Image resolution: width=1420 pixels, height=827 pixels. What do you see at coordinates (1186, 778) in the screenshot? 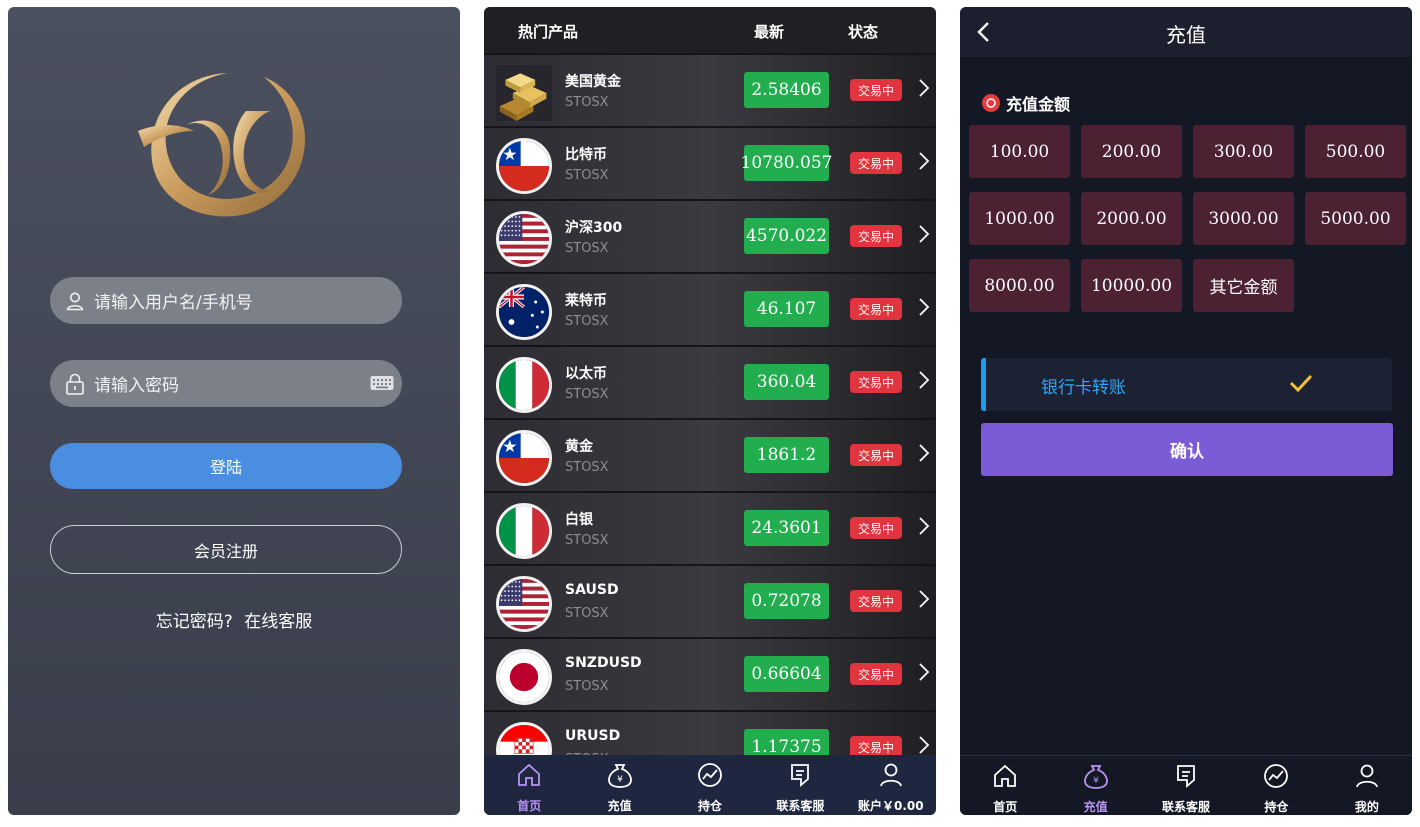
I see `message-icon` at bounding box center [1186, 778].